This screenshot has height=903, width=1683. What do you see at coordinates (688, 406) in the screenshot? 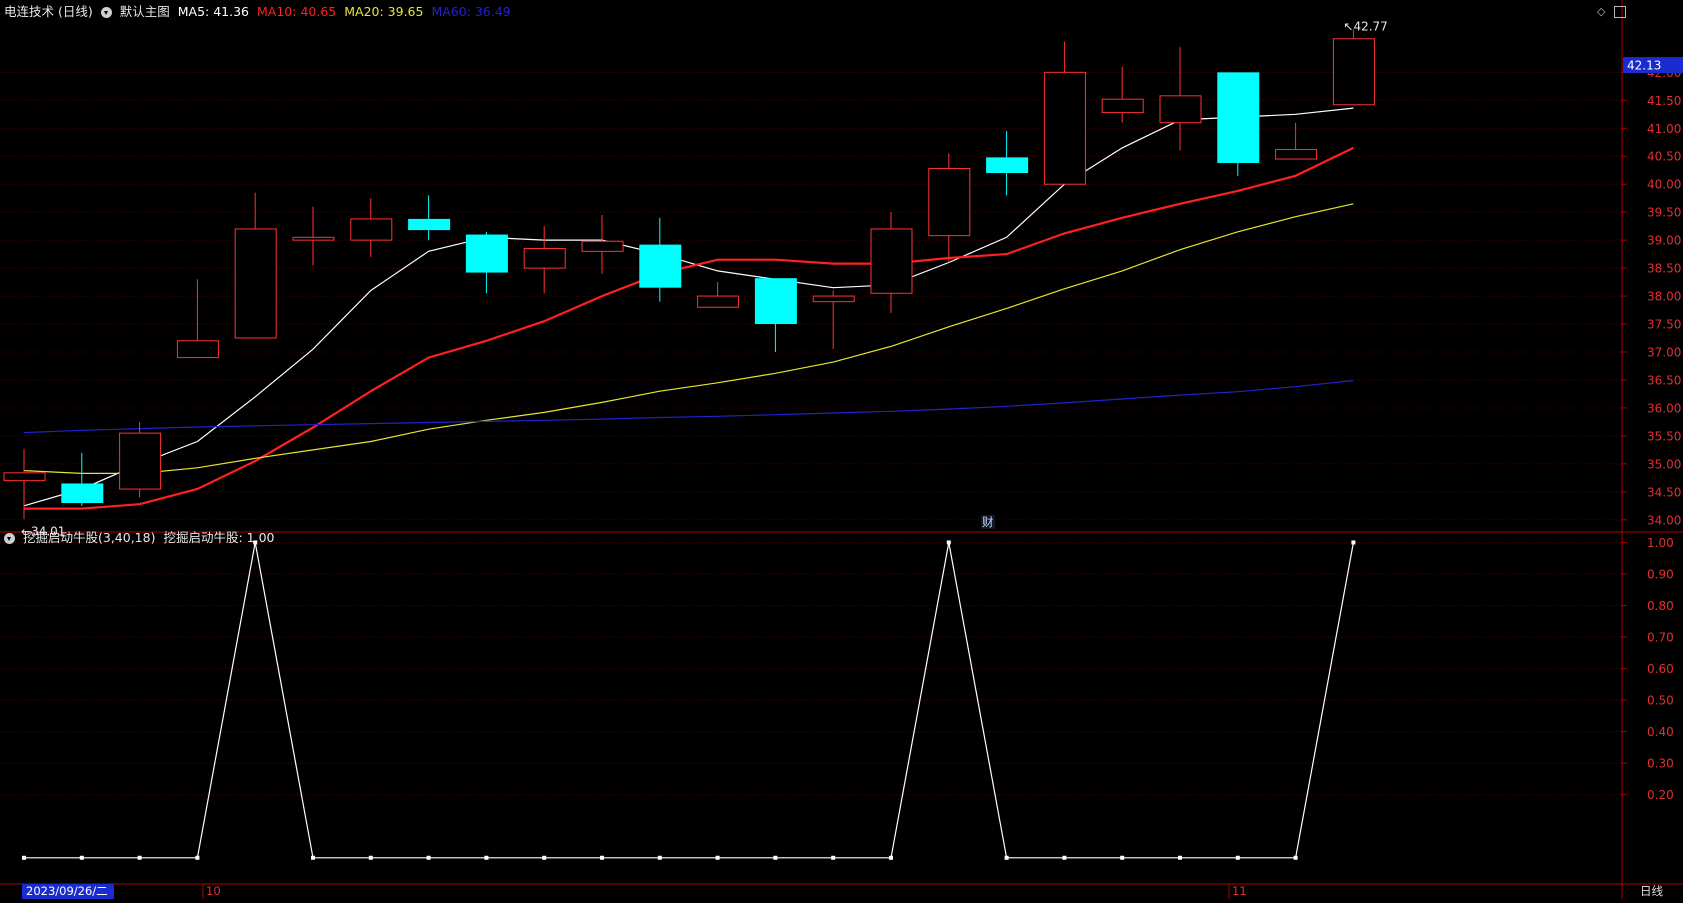
I see `ma-line-ma60` at bounding box center [688, 406].